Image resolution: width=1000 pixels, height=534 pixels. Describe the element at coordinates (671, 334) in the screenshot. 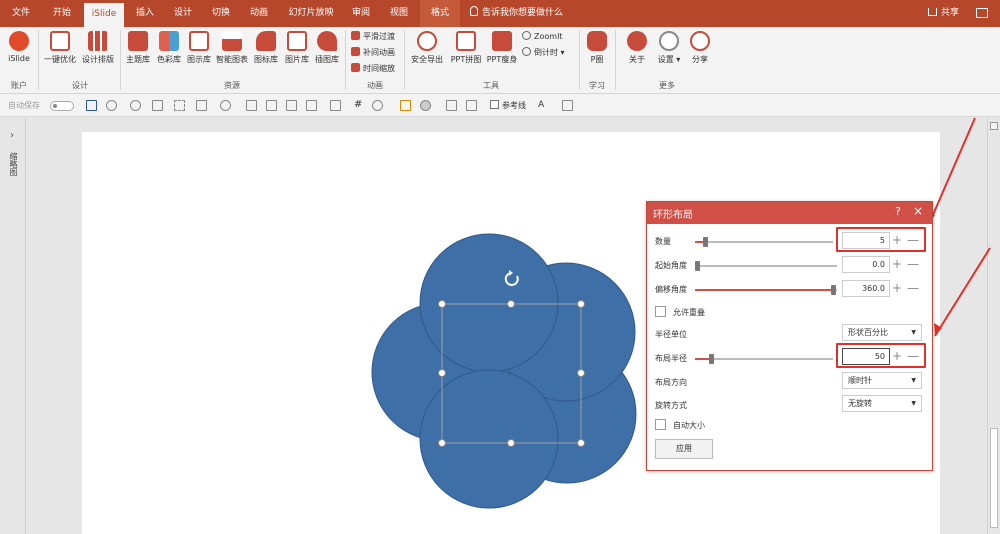

I see `radius-unit-label: 半径单位` at that location.